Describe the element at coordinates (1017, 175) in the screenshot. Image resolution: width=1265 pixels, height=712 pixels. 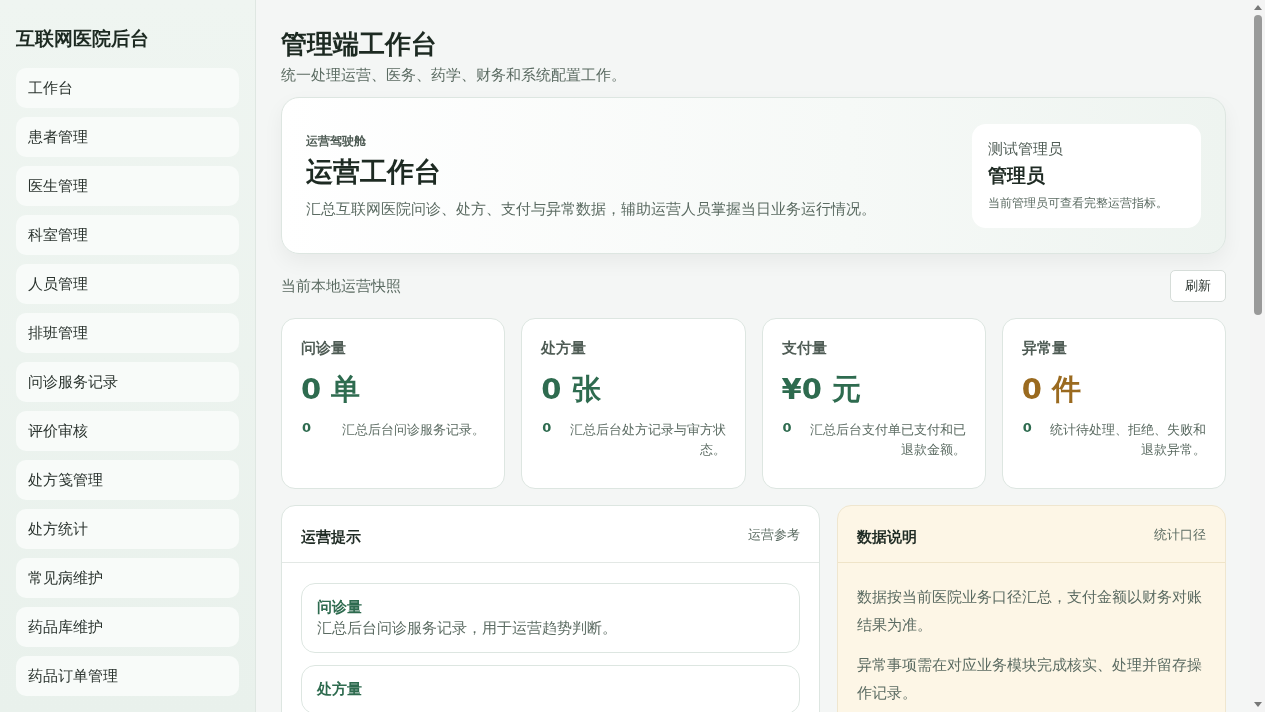
I see `user-role: 管理员` at that location.